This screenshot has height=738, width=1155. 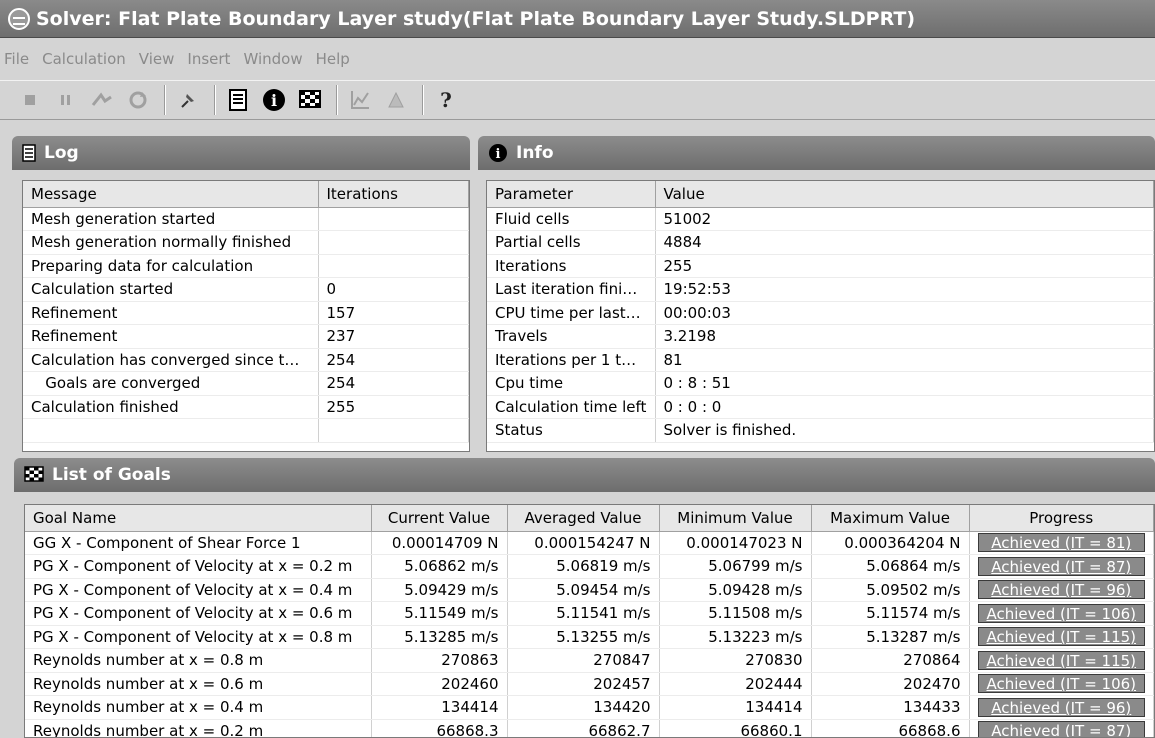 I want to click on menu-view: View, so click(x=157, y=59).